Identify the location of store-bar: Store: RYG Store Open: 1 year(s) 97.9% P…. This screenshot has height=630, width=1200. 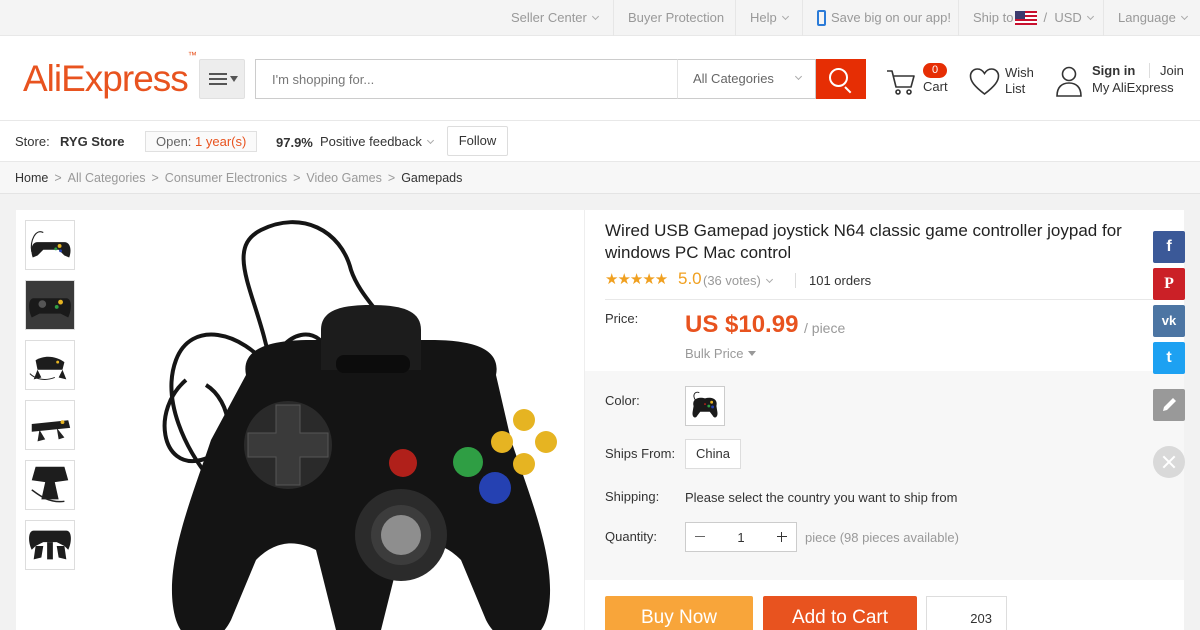
(600, 141).